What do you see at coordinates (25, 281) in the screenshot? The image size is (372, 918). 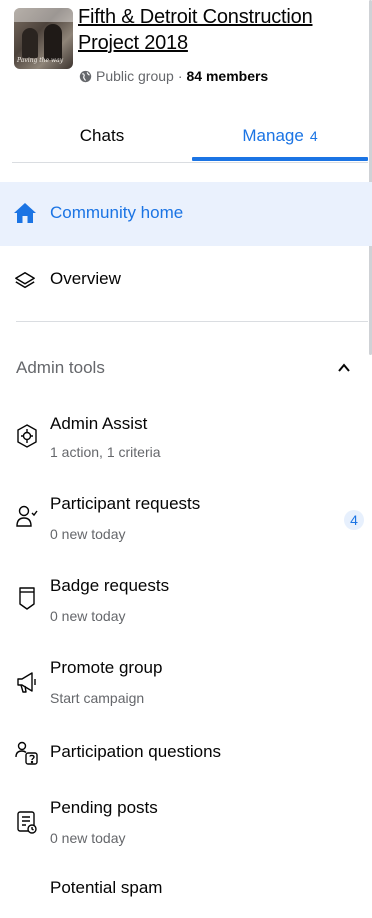 I see `layers-icon` at bounding box center [25, 281].